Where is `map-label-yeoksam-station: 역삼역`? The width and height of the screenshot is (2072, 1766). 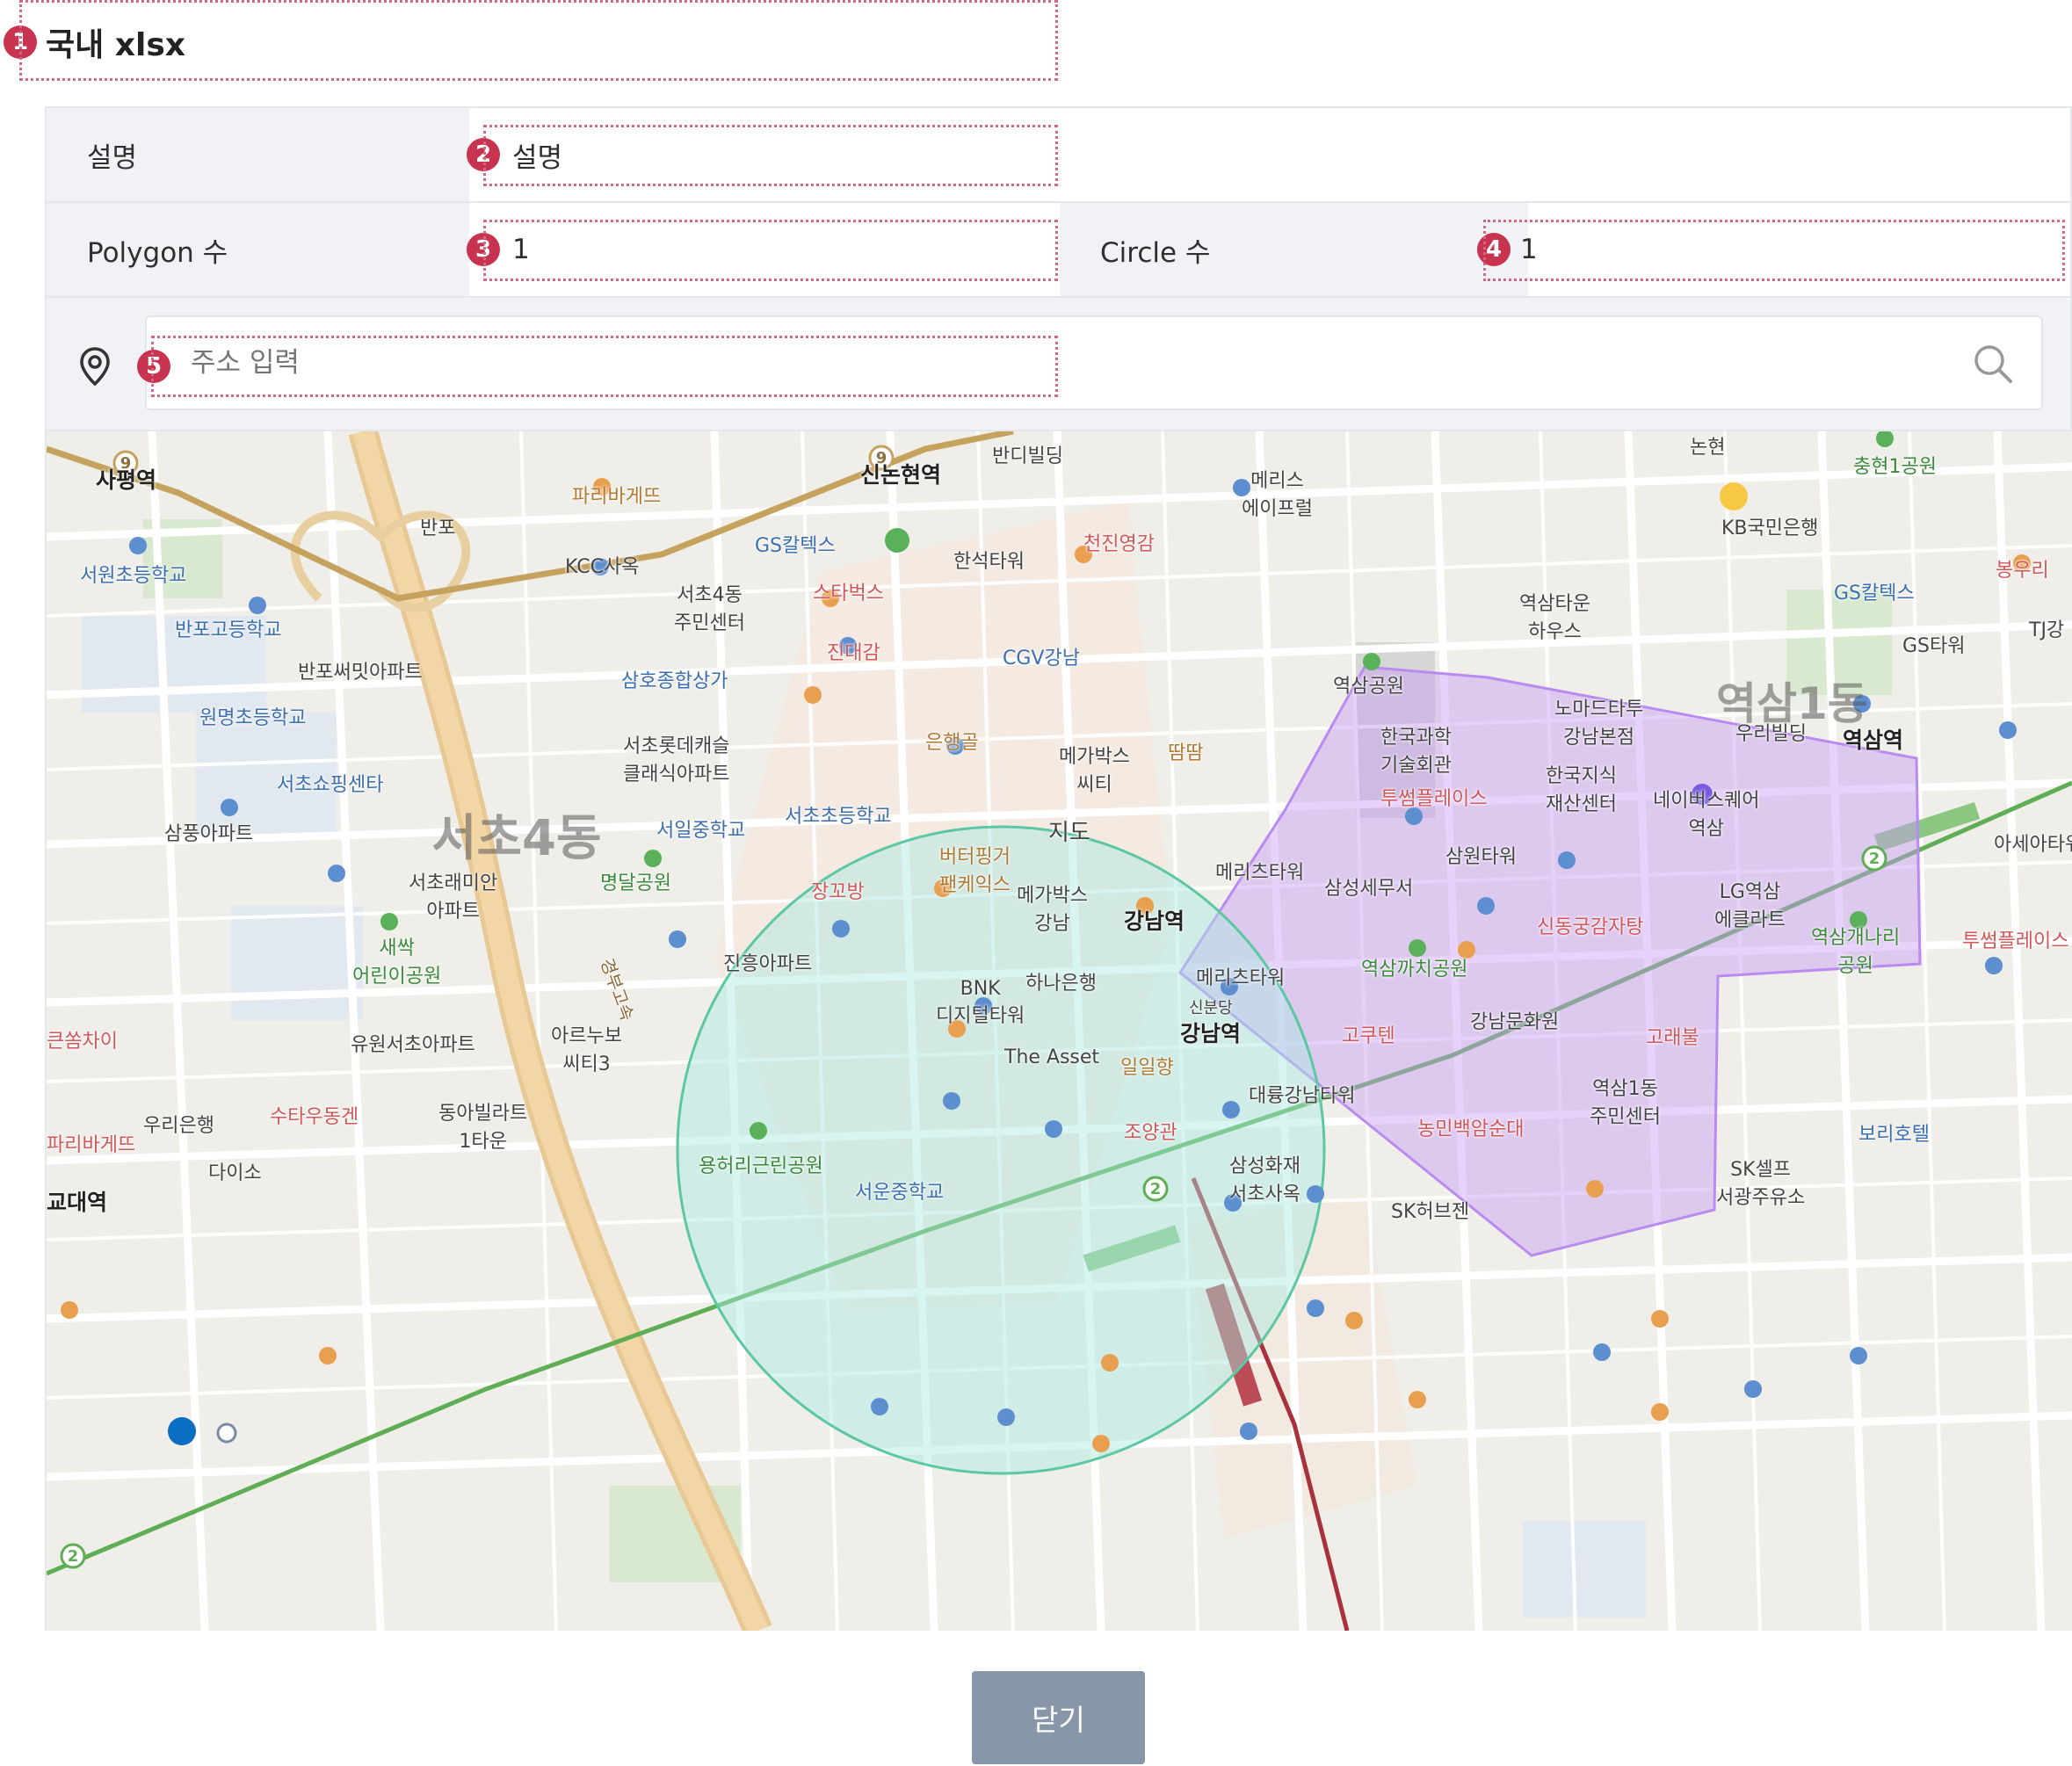 map-label-yeoksam-station: 역삼역 is located at coordinates (1873, 740).